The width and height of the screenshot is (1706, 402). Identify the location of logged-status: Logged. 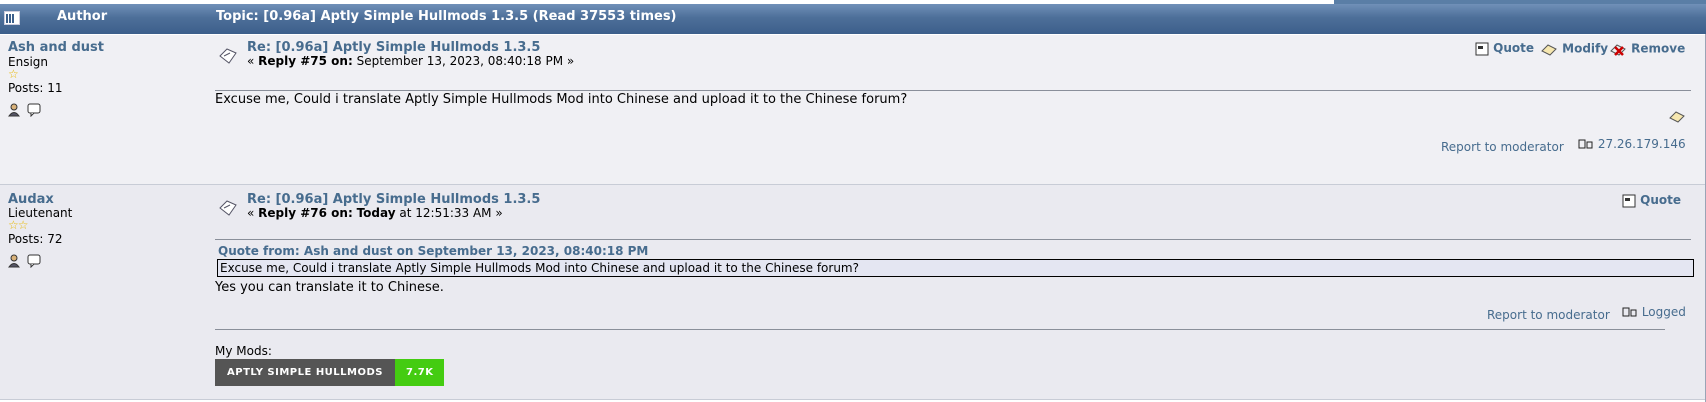
(1654, 312).